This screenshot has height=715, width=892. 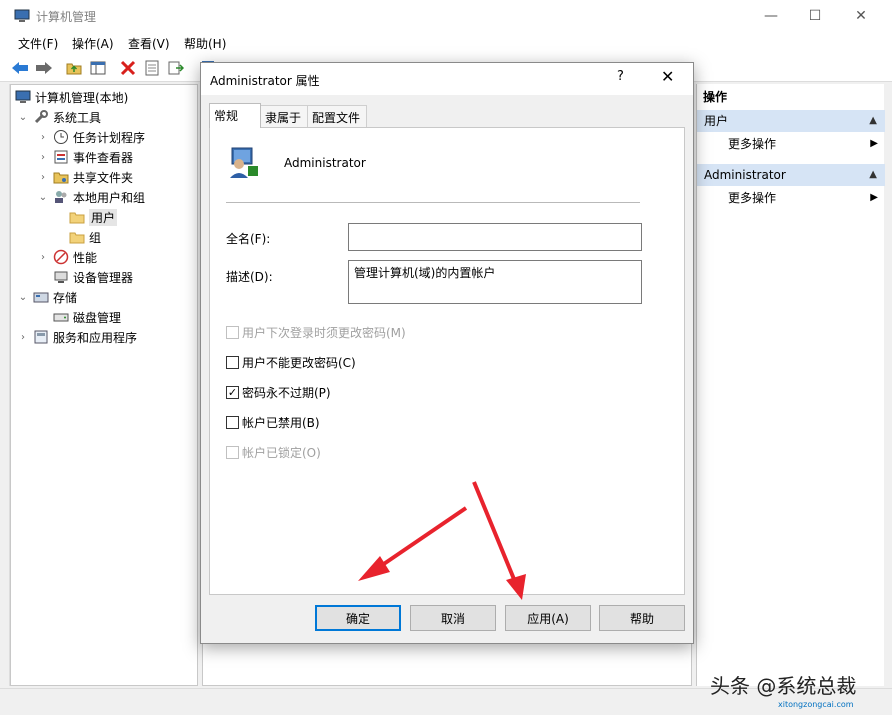 I want to click on tree-item-task-scheduler: › 任务计划程序, so click(x=91, y=137).